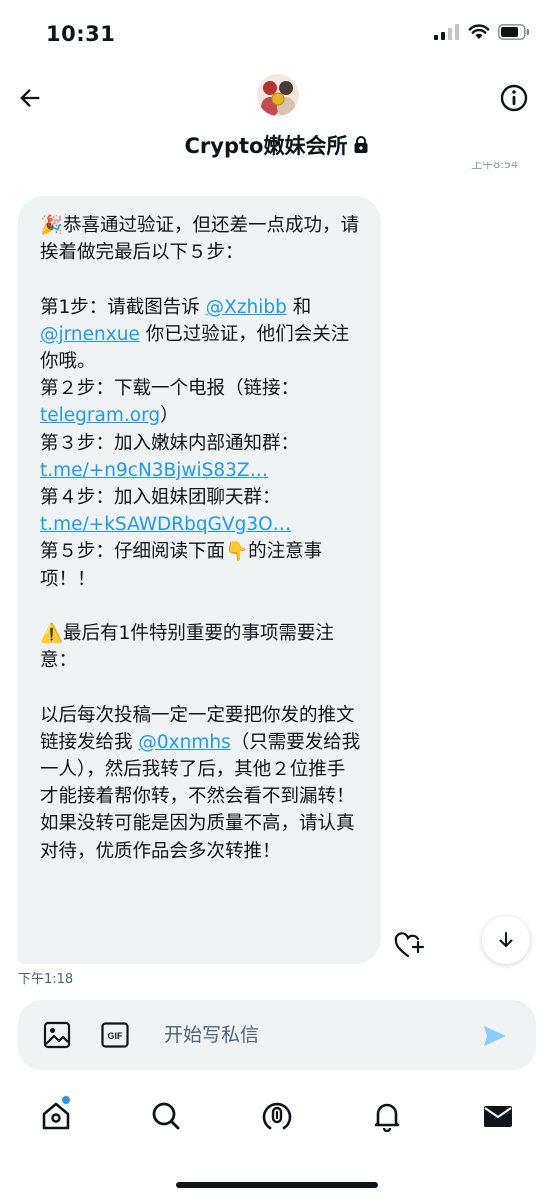 The image size is (554, 1200). What do you see at coordinates (277, 33) in the screenshot?
I see `status-bar: 10:31` at bounding box center [277, 33].